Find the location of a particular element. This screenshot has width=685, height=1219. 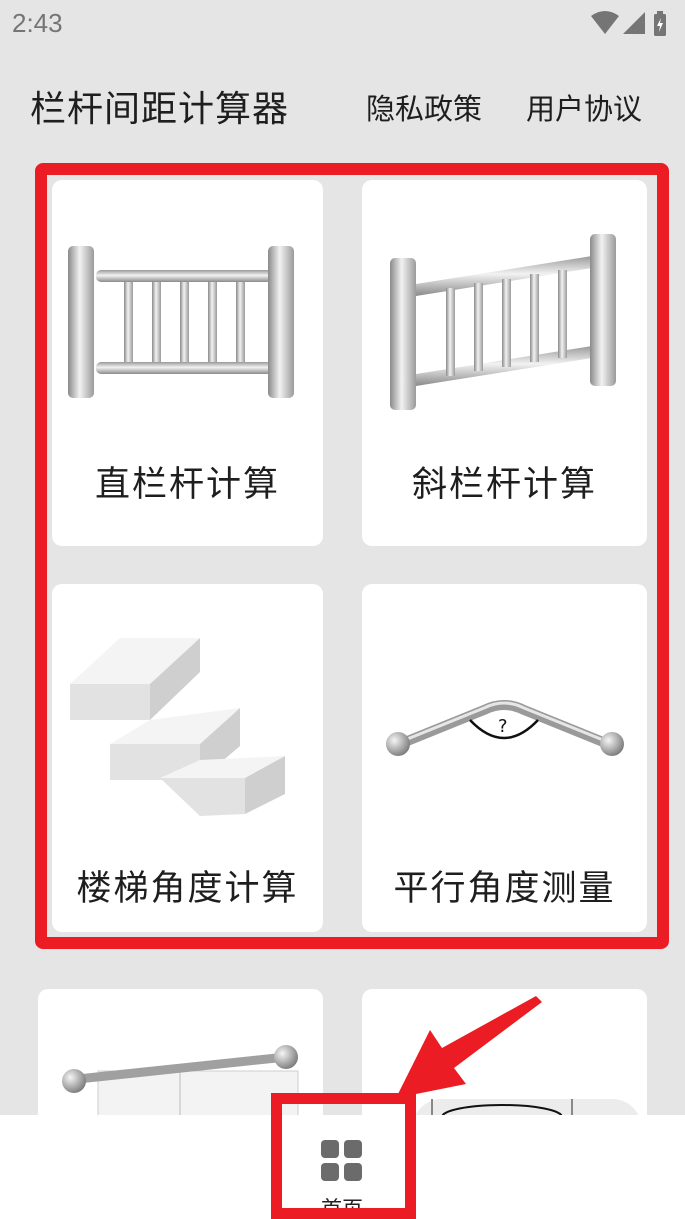

status-time: 2:43 is located at coordinates (37, 23).